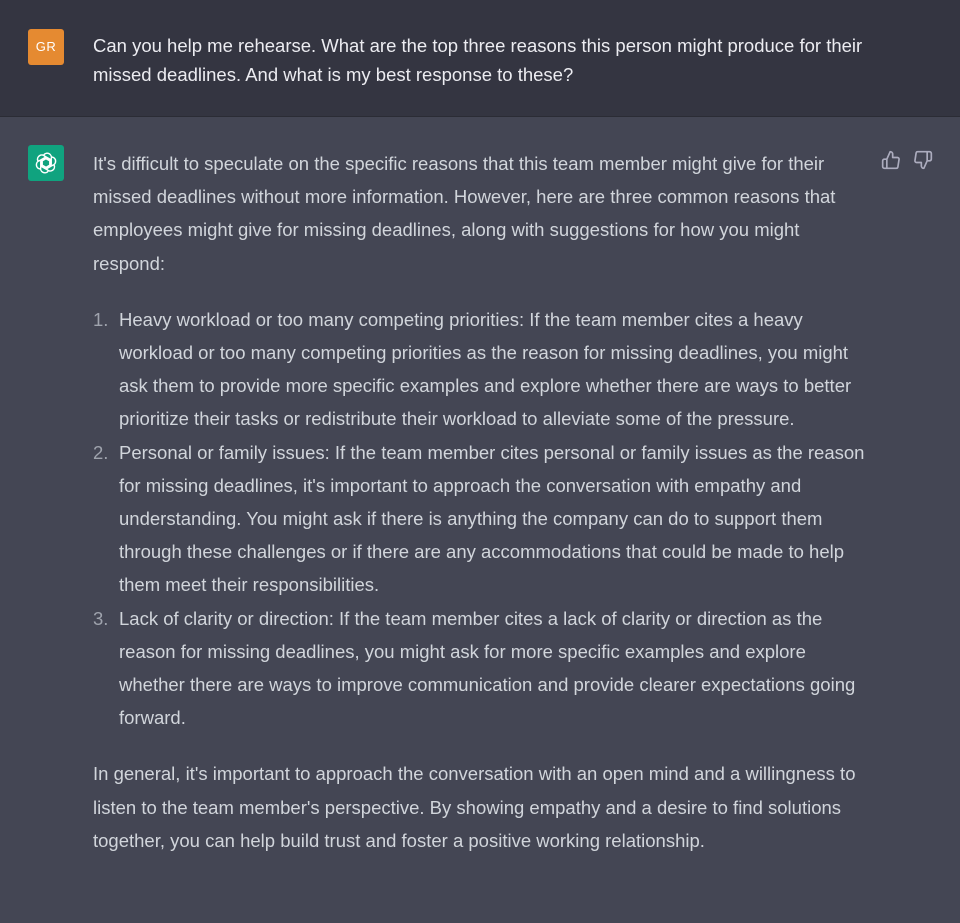  I want to click on openai-logo-icon, so click(46, 163).